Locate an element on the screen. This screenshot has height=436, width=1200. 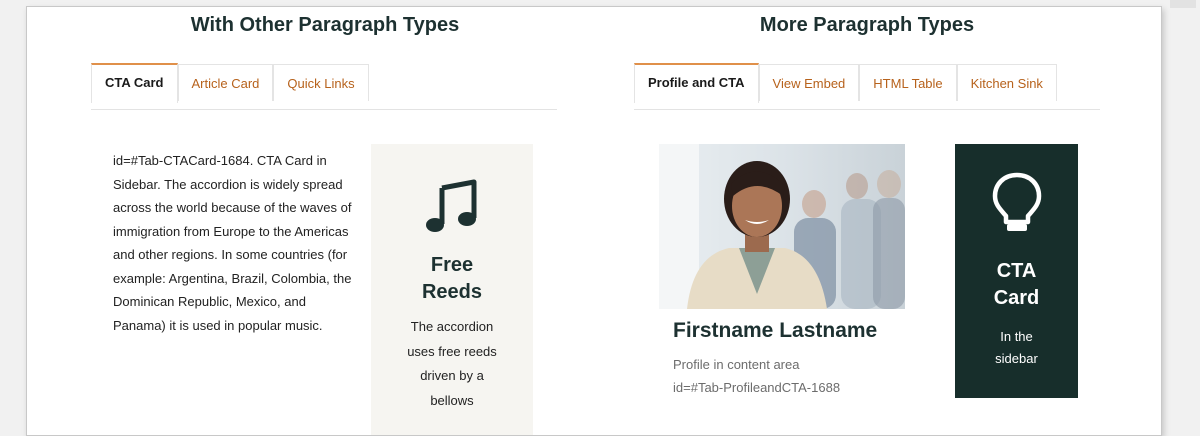
tab-article-card: Article Card is located at coordinates (225, 82).